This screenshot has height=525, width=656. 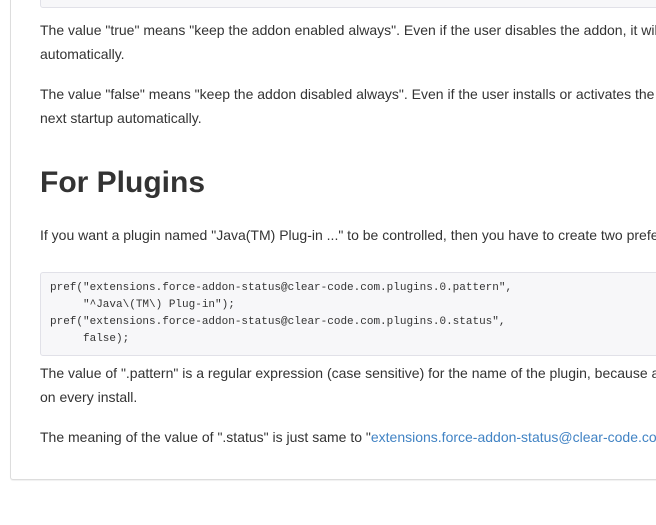 I want to click on code-block-previous, so click(x=348, y=4).